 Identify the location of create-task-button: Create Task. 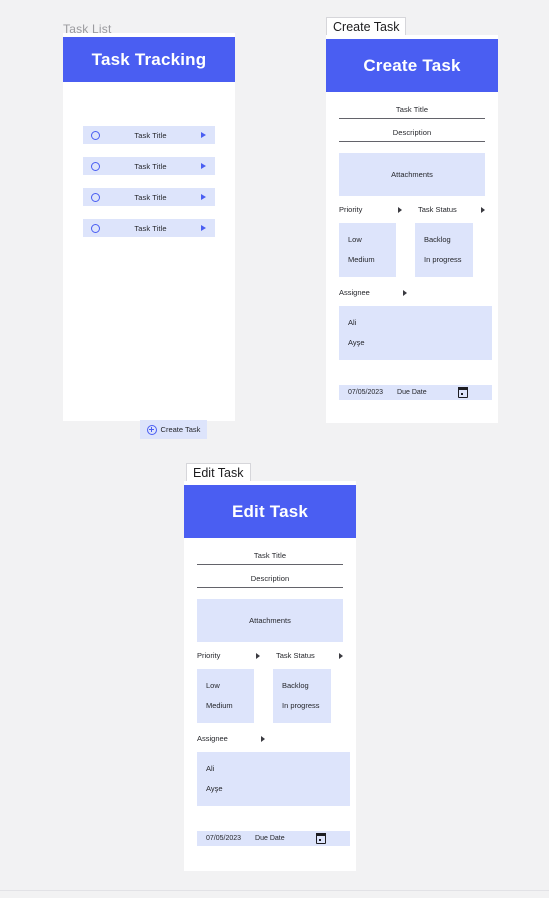
(173, 429).